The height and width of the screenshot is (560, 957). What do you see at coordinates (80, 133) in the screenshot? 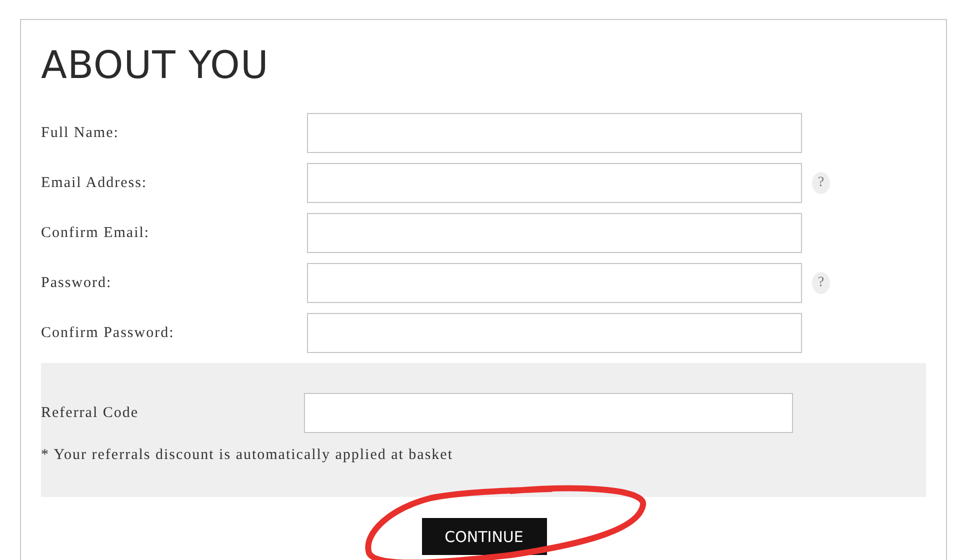
I see `field-label: Full Name:` at bounding box center [80, 133].